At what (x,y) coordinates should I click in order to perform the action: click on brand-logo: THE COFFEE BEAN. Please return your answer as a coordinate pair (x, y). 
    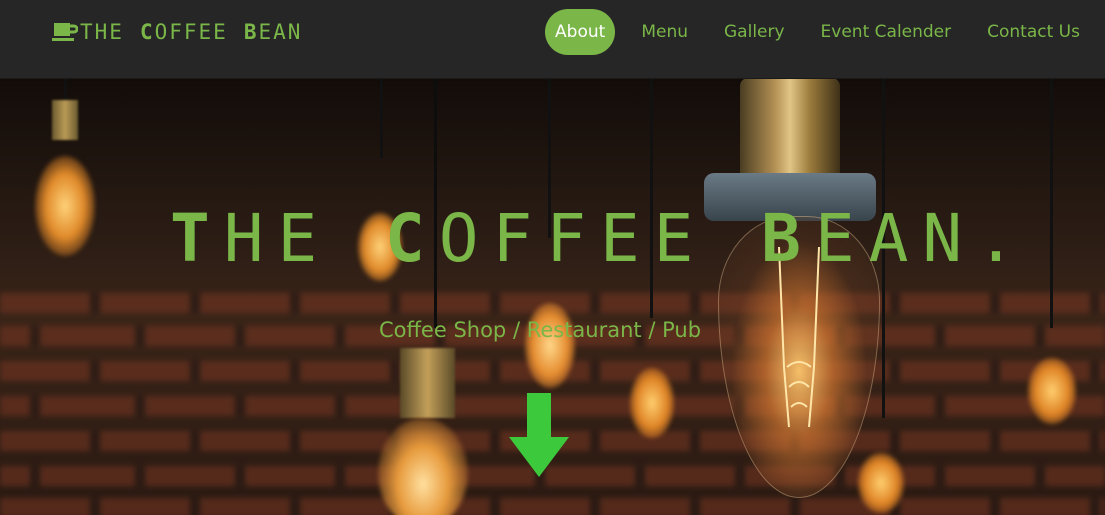
    Looking at the image, I should click on (185, 32).